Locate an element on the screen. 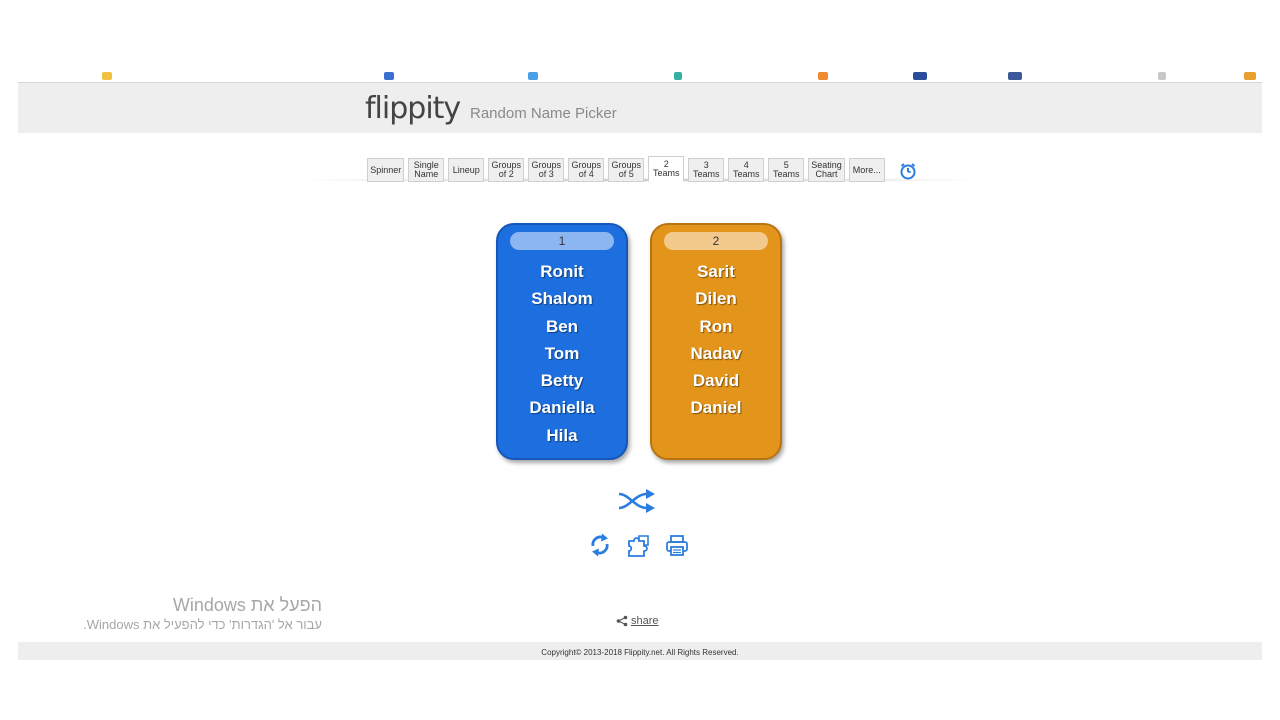 This screenshot has width=1280, height=720. tab-groups-of-4: Groups of 4 is located at coordinates (586, 170).